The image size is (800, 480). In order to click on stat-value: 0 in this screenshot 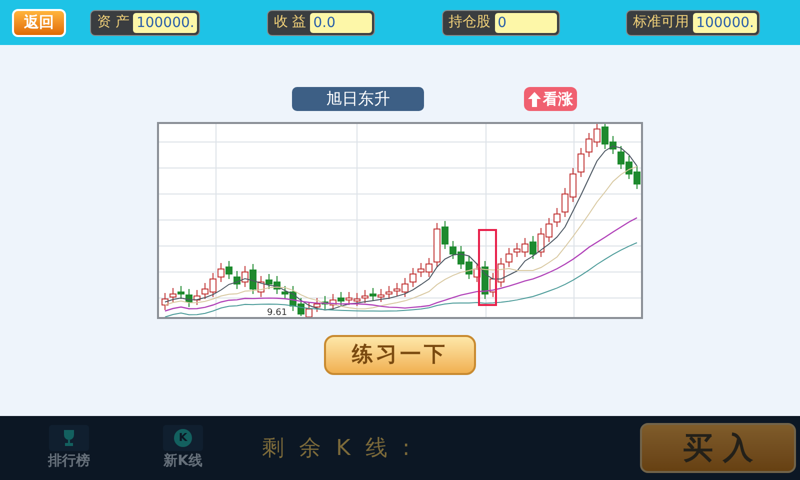, I will do `click(525, 22)`.